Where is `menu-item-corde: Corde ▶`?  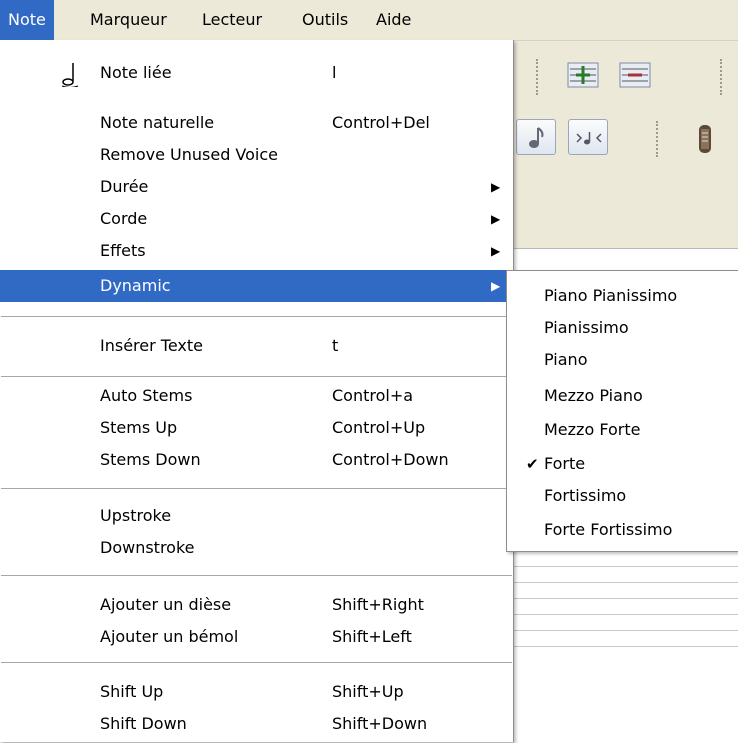
menu-item-corde: Corde ▶ is located at coordinates (256, 219).